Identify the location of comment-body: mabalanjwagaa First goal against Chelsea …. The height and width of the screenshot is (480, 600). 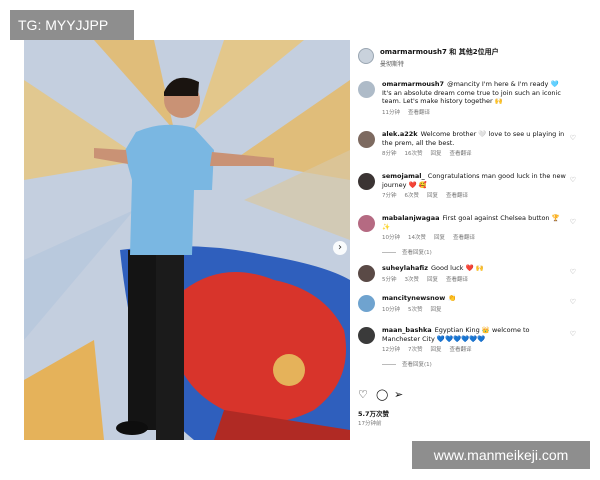
(475, 235).